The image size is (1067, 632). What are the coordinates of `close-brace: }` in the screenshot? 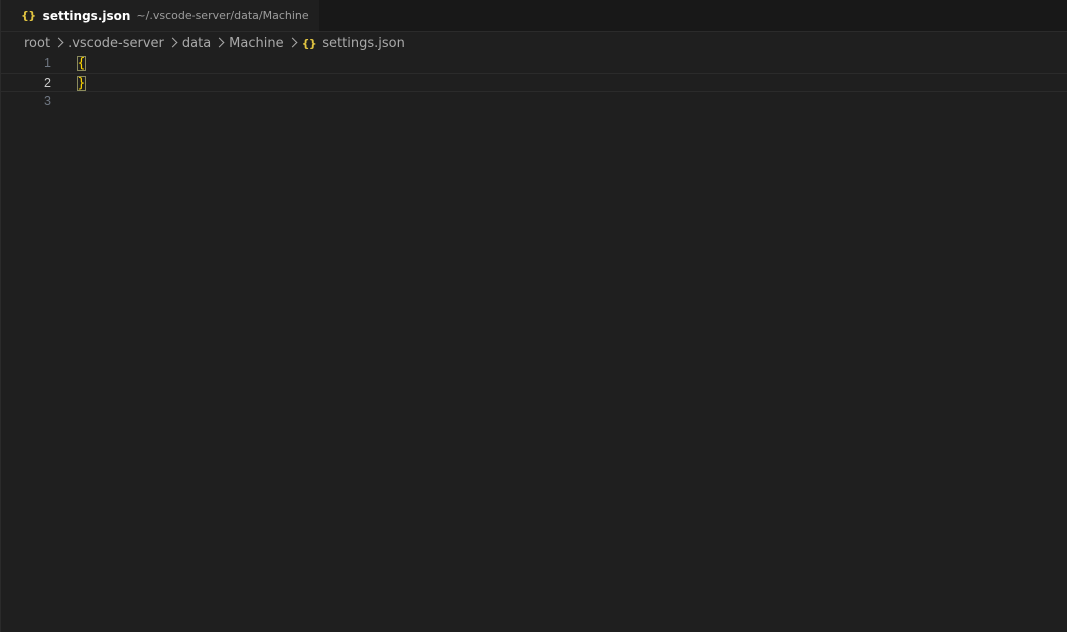 It's located at (81, 83).